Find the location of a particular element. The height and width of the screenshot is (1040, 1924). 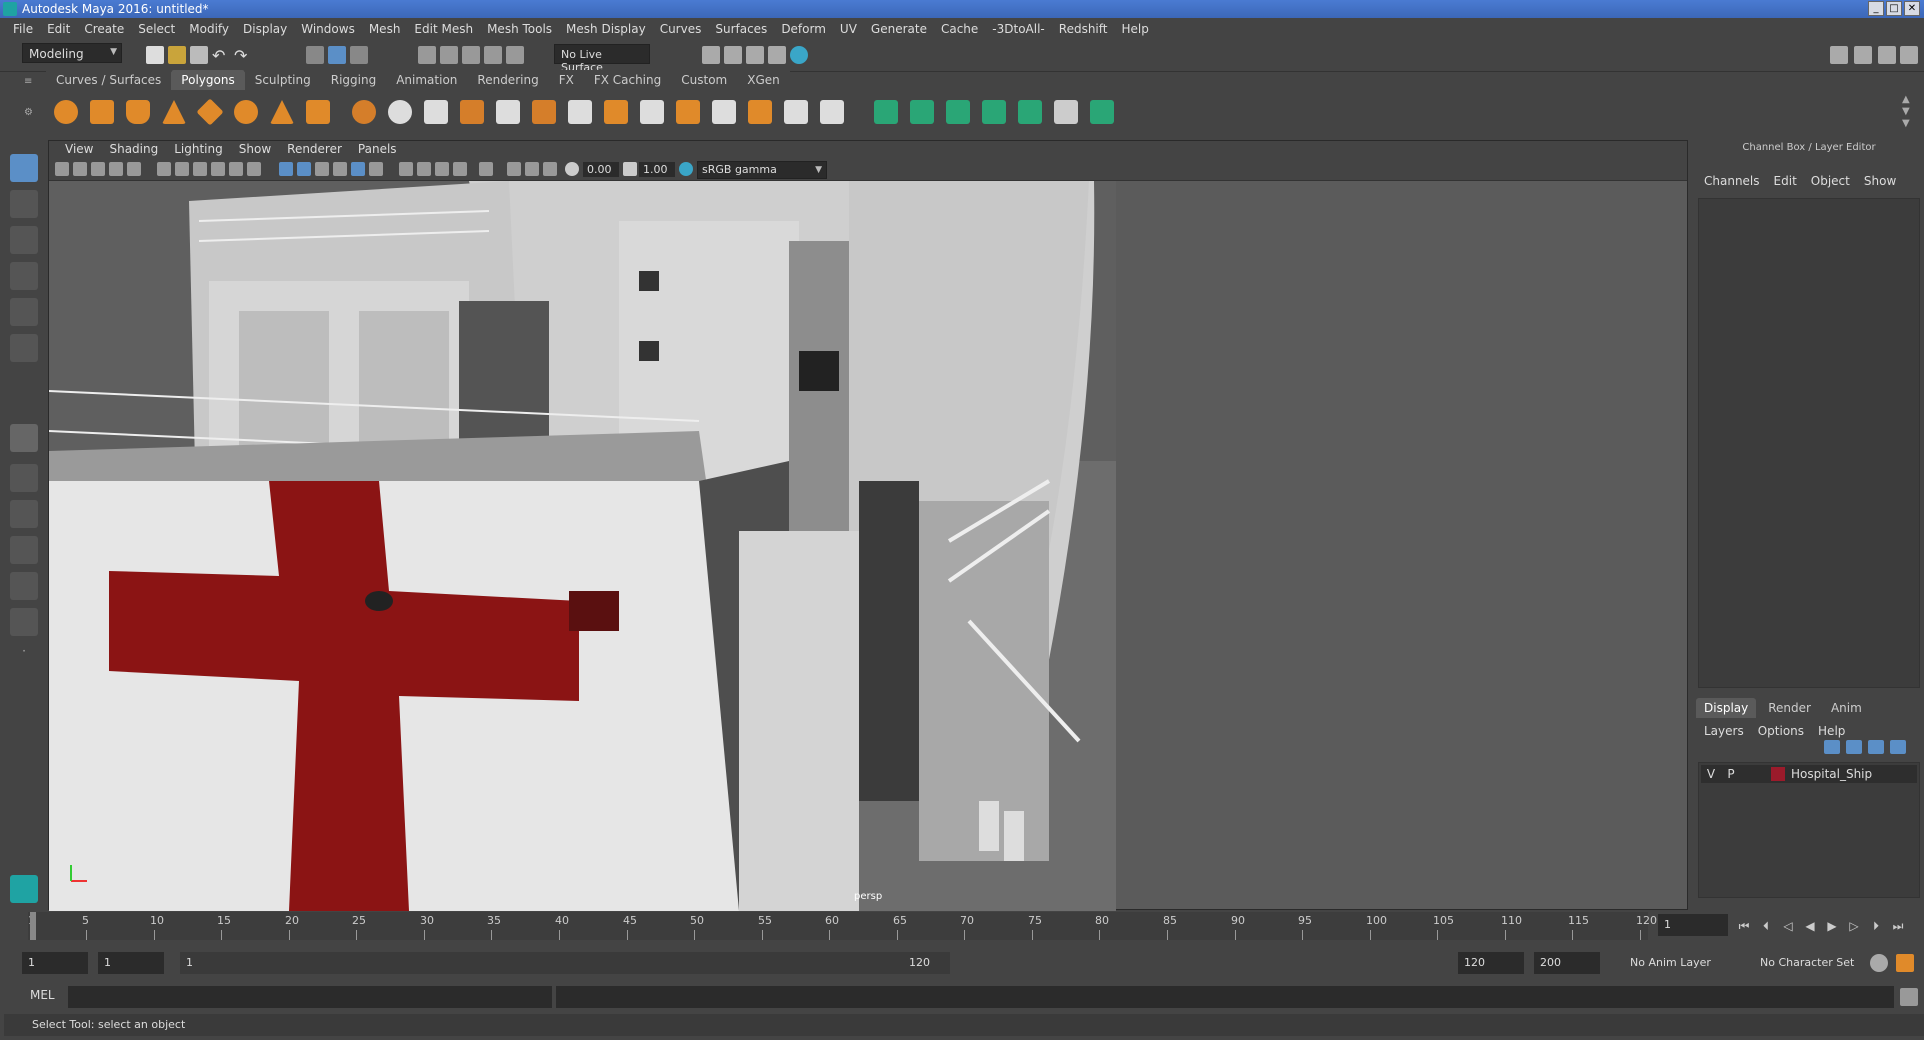

extrude-icon is located at coordinates (616, 112).